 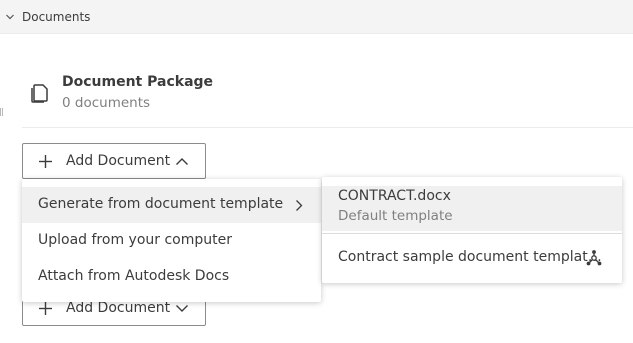 I want to click on section-title: Documents, so click(x=56, y=17).